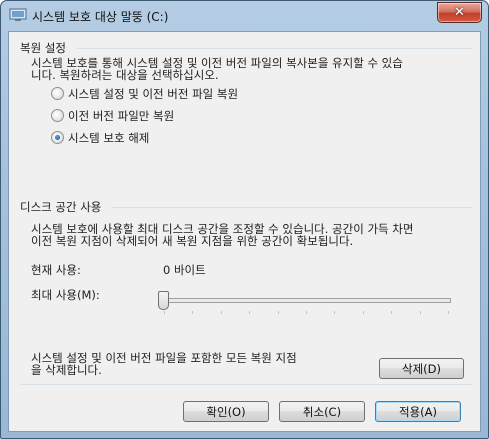  I want to click on current-usage-label: 현재 사용:, so click(56, 270).